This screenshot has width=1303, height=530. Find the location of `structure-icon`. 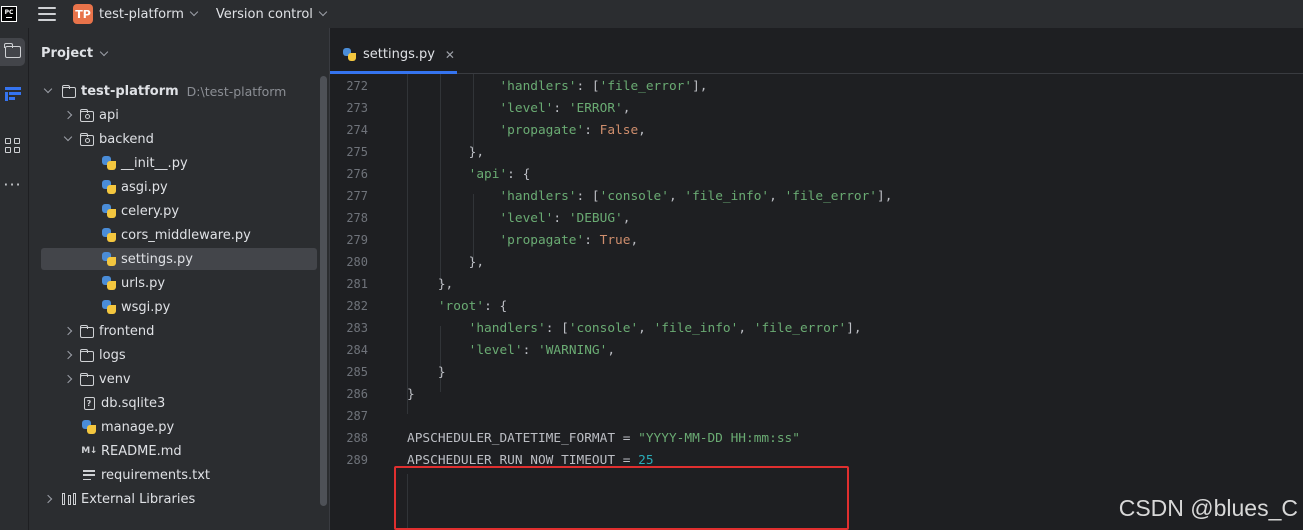

structure-icon is located at coordinates (12, 94).